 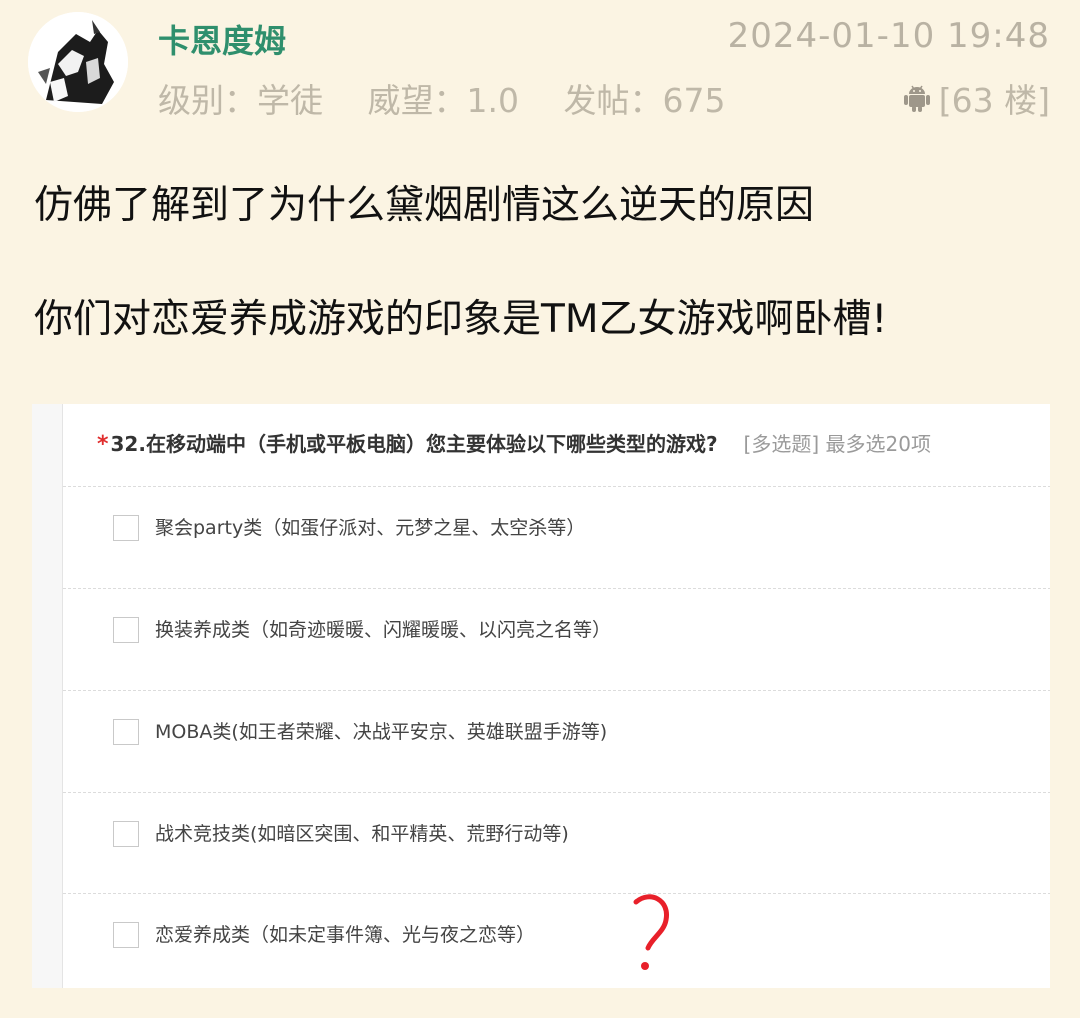 I want to click on survey-option: 恋爱养成类（如未定事件簿、光与夜之恋等）, so click(x=556, y=940).